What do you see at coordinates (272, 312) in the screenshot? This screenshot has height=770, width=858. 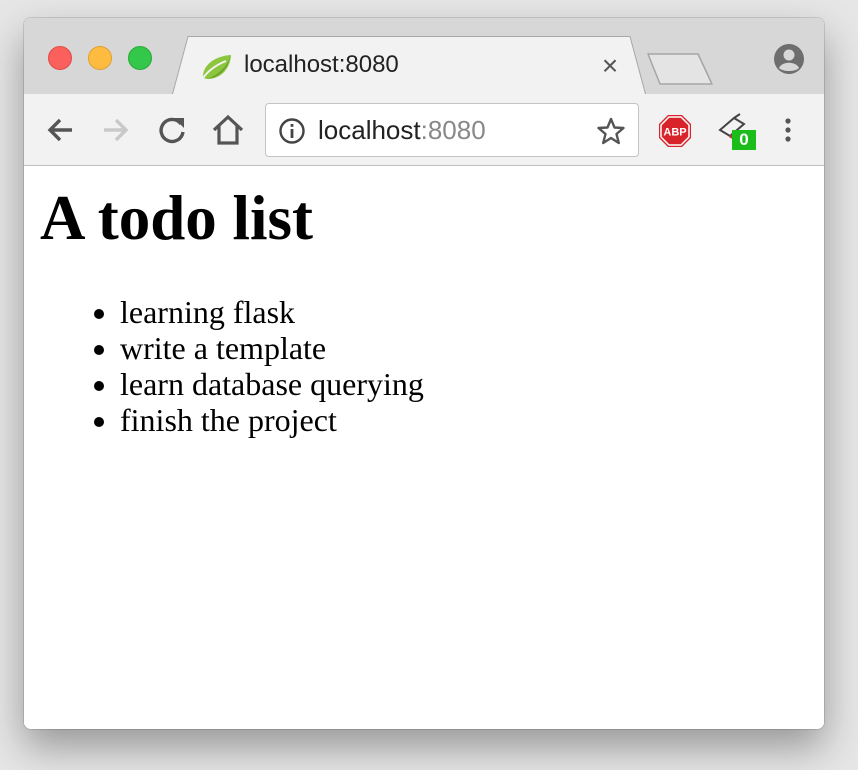 I see `todo-item: learning flask` at bounding box center [272, 312].